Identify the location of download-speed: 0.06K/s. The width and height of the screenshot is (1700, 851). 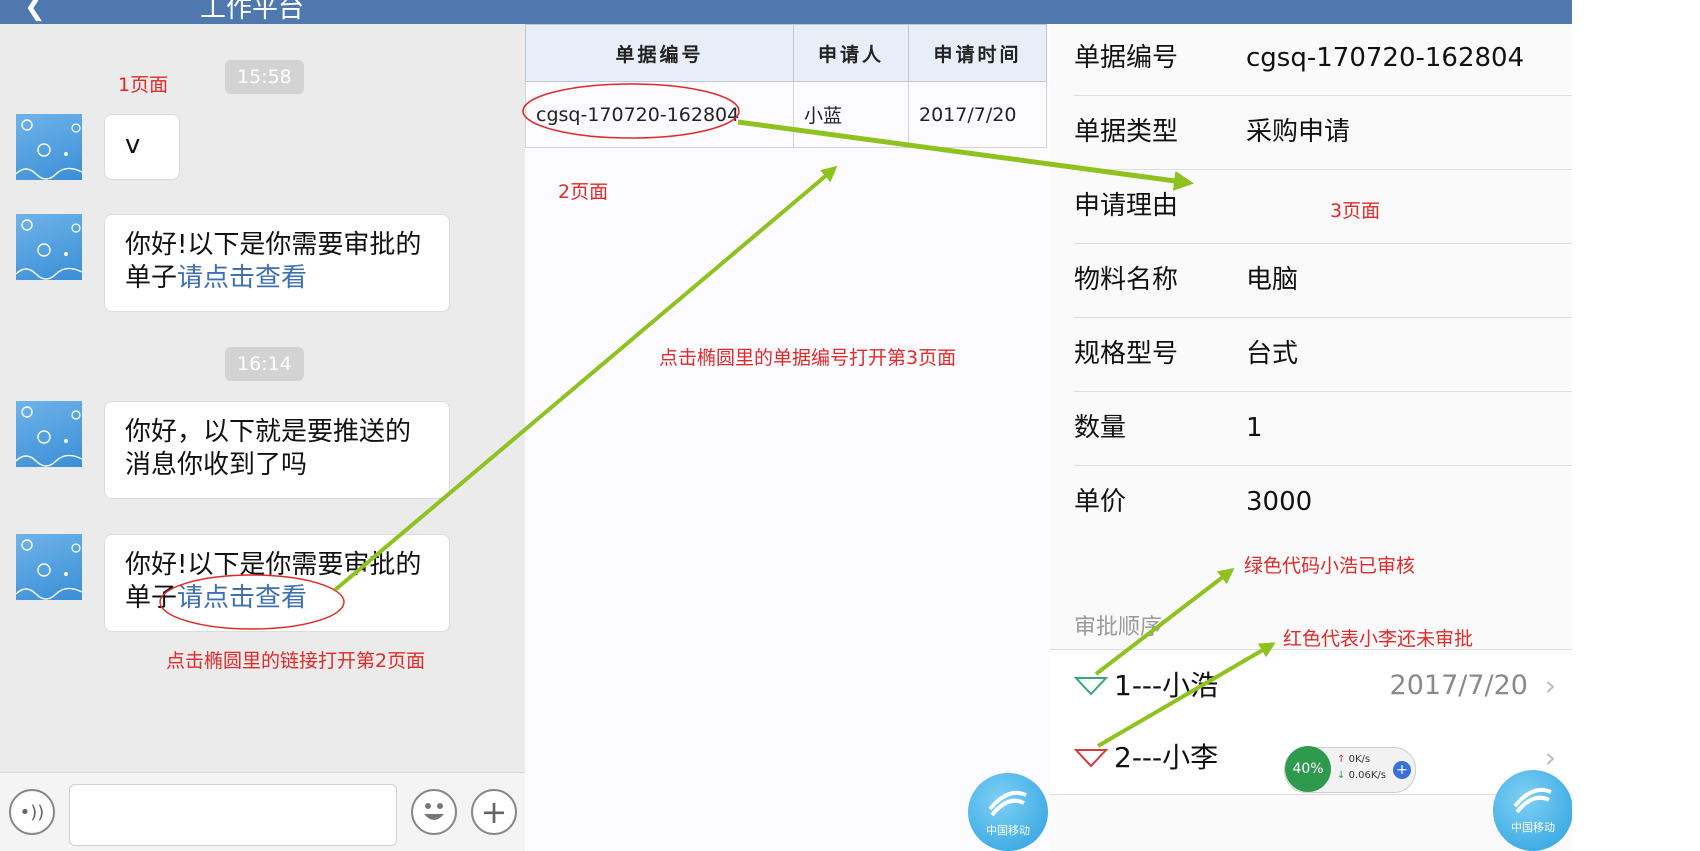
(1367, 775).